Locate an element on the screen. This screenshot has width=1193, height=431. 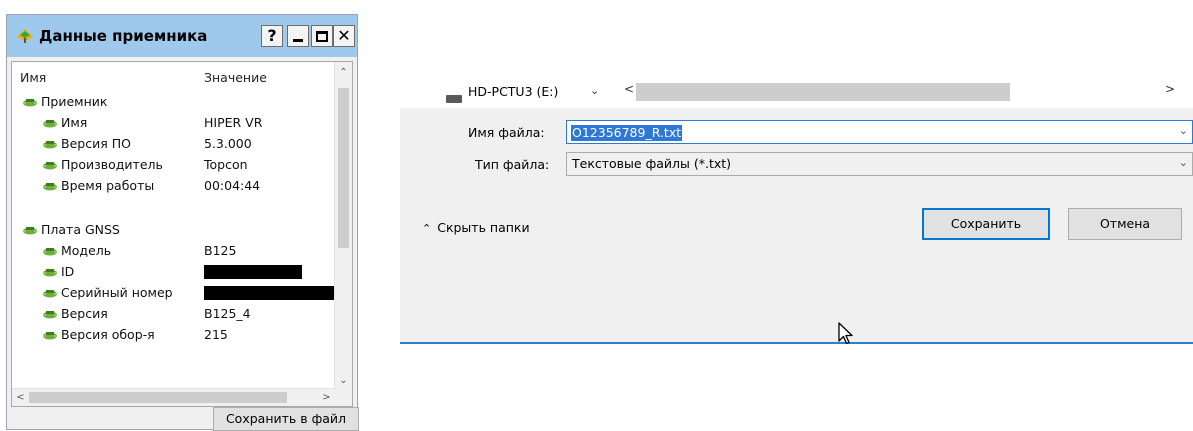
row-name: Версия is located at coordinates (84, 313).